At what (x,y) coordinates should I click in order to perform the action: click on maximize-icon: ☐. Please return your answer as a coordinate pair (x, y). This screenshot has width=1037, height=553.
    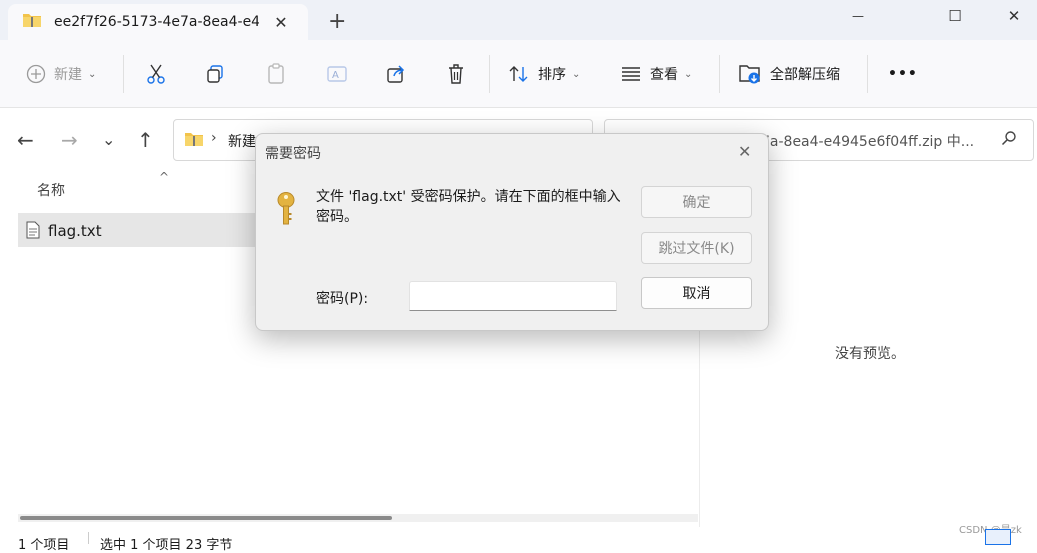
    Looking at the image, I should click on (955, 16).